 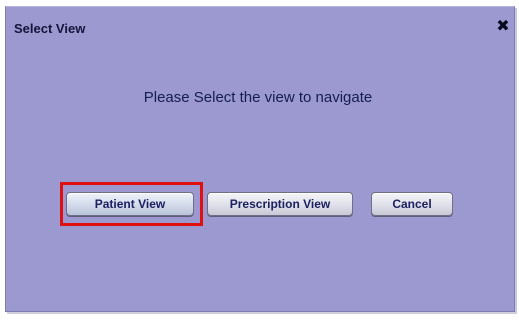 What do you see at coordinates (412, 204) in the screenshot?
I see `cancel-button: Cancel` at bounding box center [412, 204].